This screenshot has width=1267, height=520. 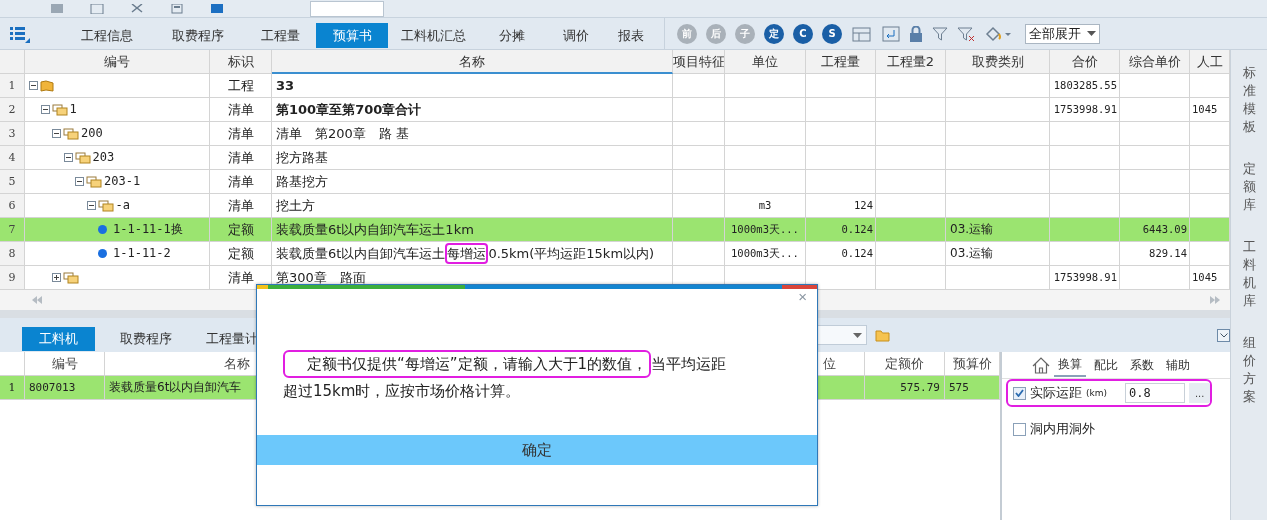 What do you see at coordinates (998, 33) in the screenshot?
I see `paint-bucket-icon` at bounding box center [998, 33].